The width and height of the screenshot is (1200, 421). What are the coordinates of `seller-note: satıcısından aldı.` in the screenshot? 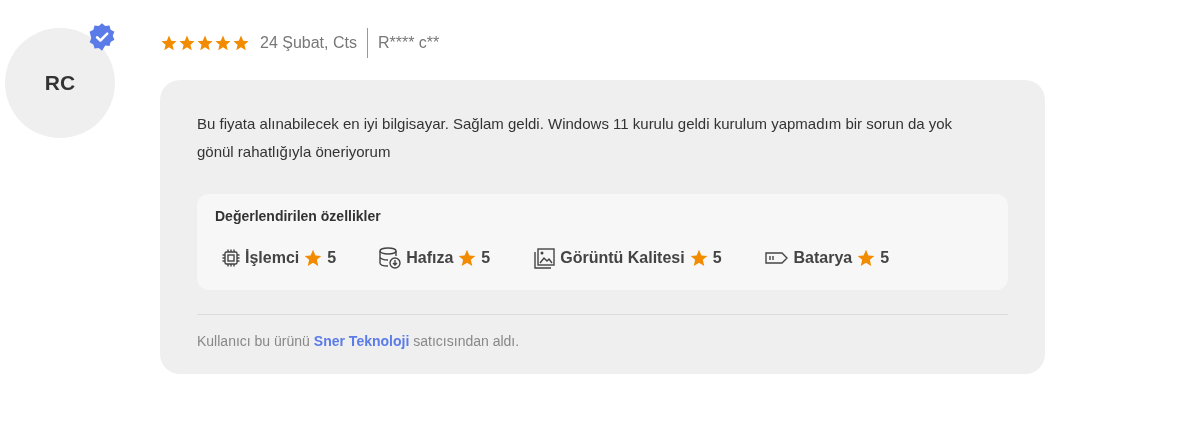 It's located at (466, 341).